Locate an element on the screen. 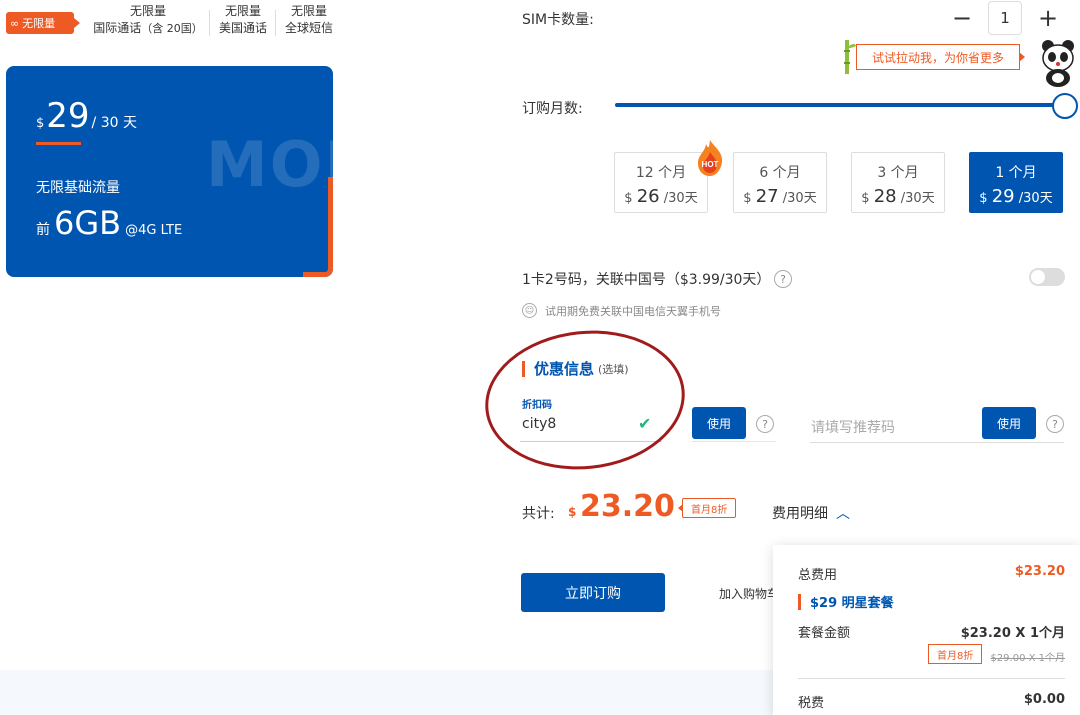 This screenshot has height=715, width=1080. unlimited-badge: ∞ 无限量 is located at coordinates (43, 23).